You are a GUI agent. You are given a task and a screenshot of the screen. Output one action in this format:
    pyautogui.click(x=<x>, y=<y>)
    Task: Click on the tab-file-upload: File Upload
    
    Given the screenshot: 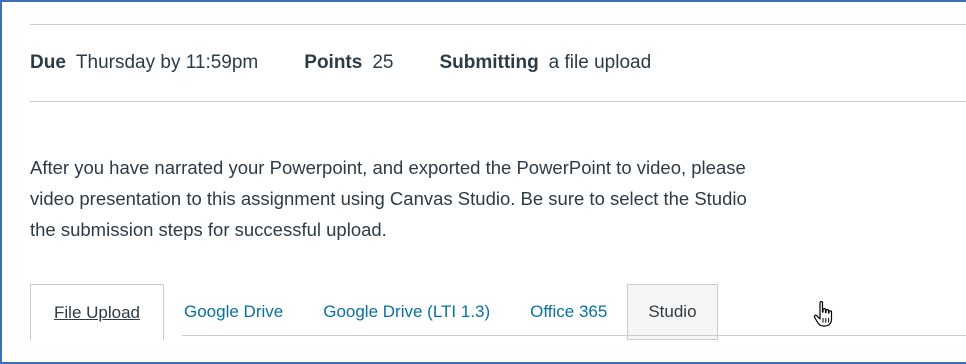 What is the action you would take?
    pyautogui.click(x=97, y=312)
    